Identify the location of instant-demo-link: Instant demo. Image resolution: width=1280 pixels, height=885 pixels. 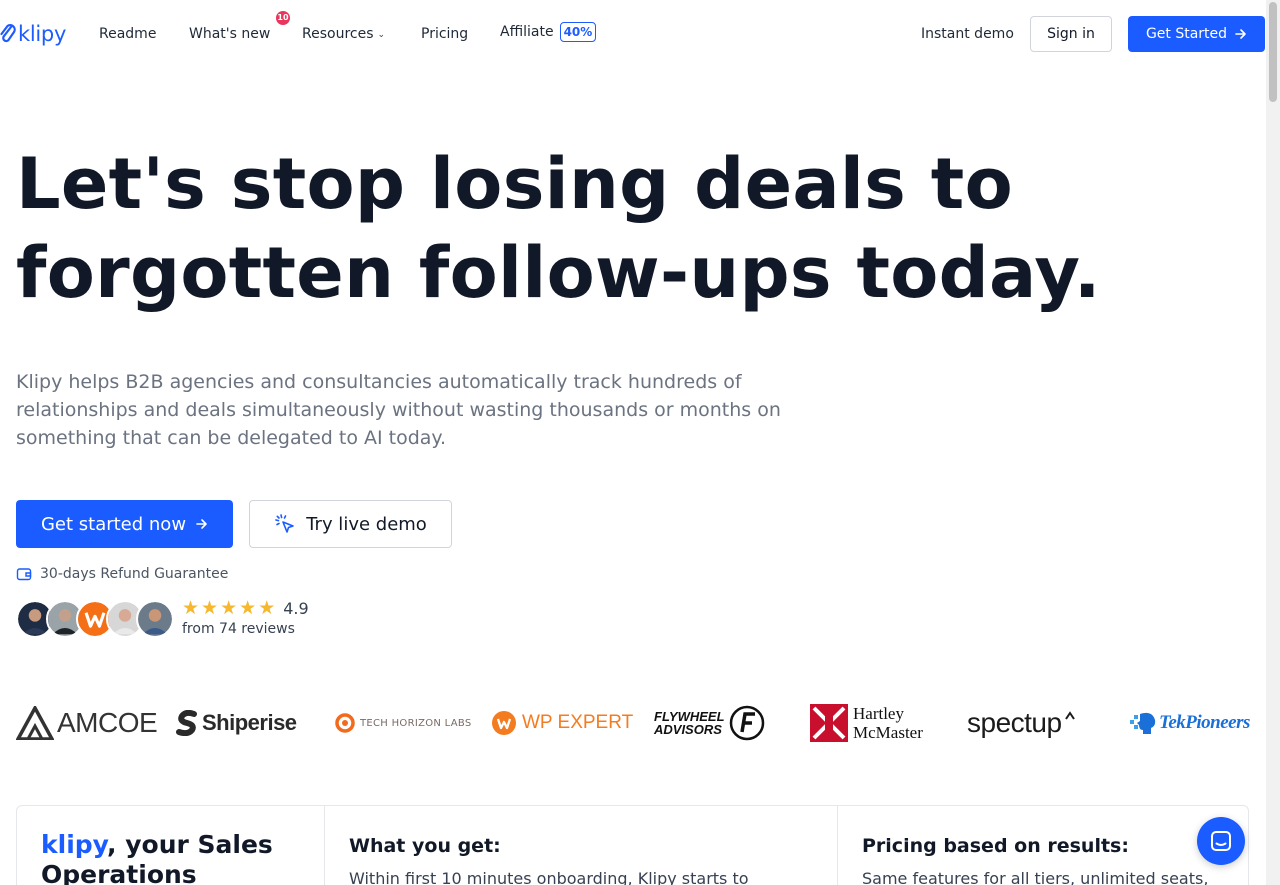
(967, 34).